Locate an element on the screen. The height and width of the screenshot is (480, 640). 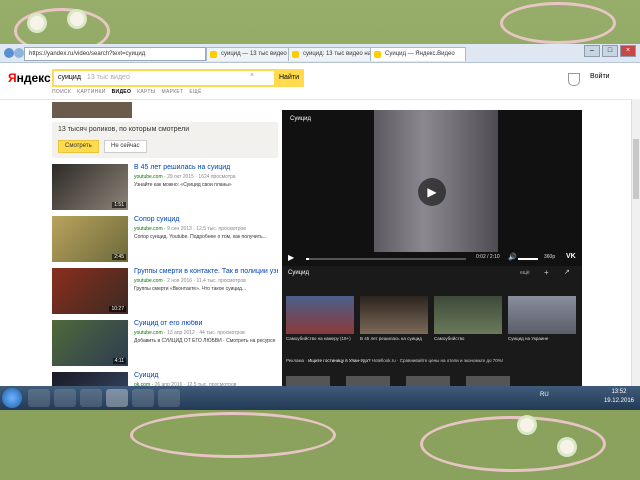
language-indicator: RU is located at coordinates (544, 395).